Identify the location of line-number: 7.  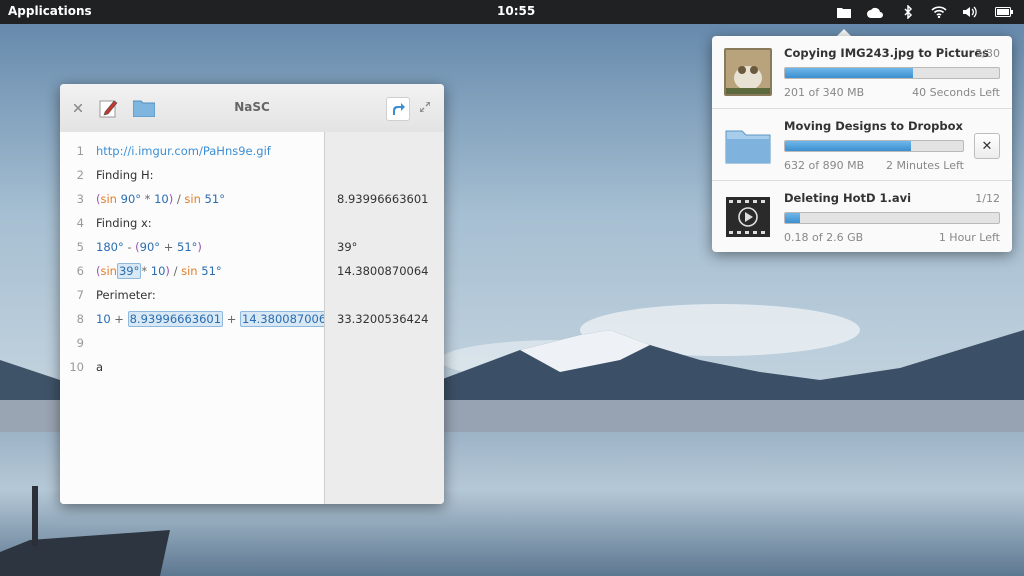
(80, 295).